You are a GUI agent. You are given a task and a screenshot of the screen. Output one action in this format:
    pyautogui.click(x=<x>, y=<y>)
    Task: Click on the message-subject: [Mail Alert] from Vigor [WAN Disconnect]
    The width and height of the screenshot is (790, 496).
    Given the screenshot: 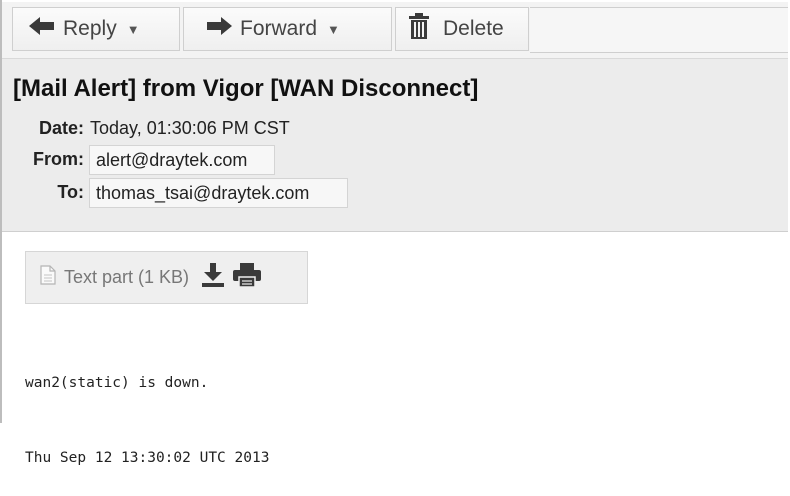 What is the action you would take?
    pyautogui.click(x=246, y=88)
    